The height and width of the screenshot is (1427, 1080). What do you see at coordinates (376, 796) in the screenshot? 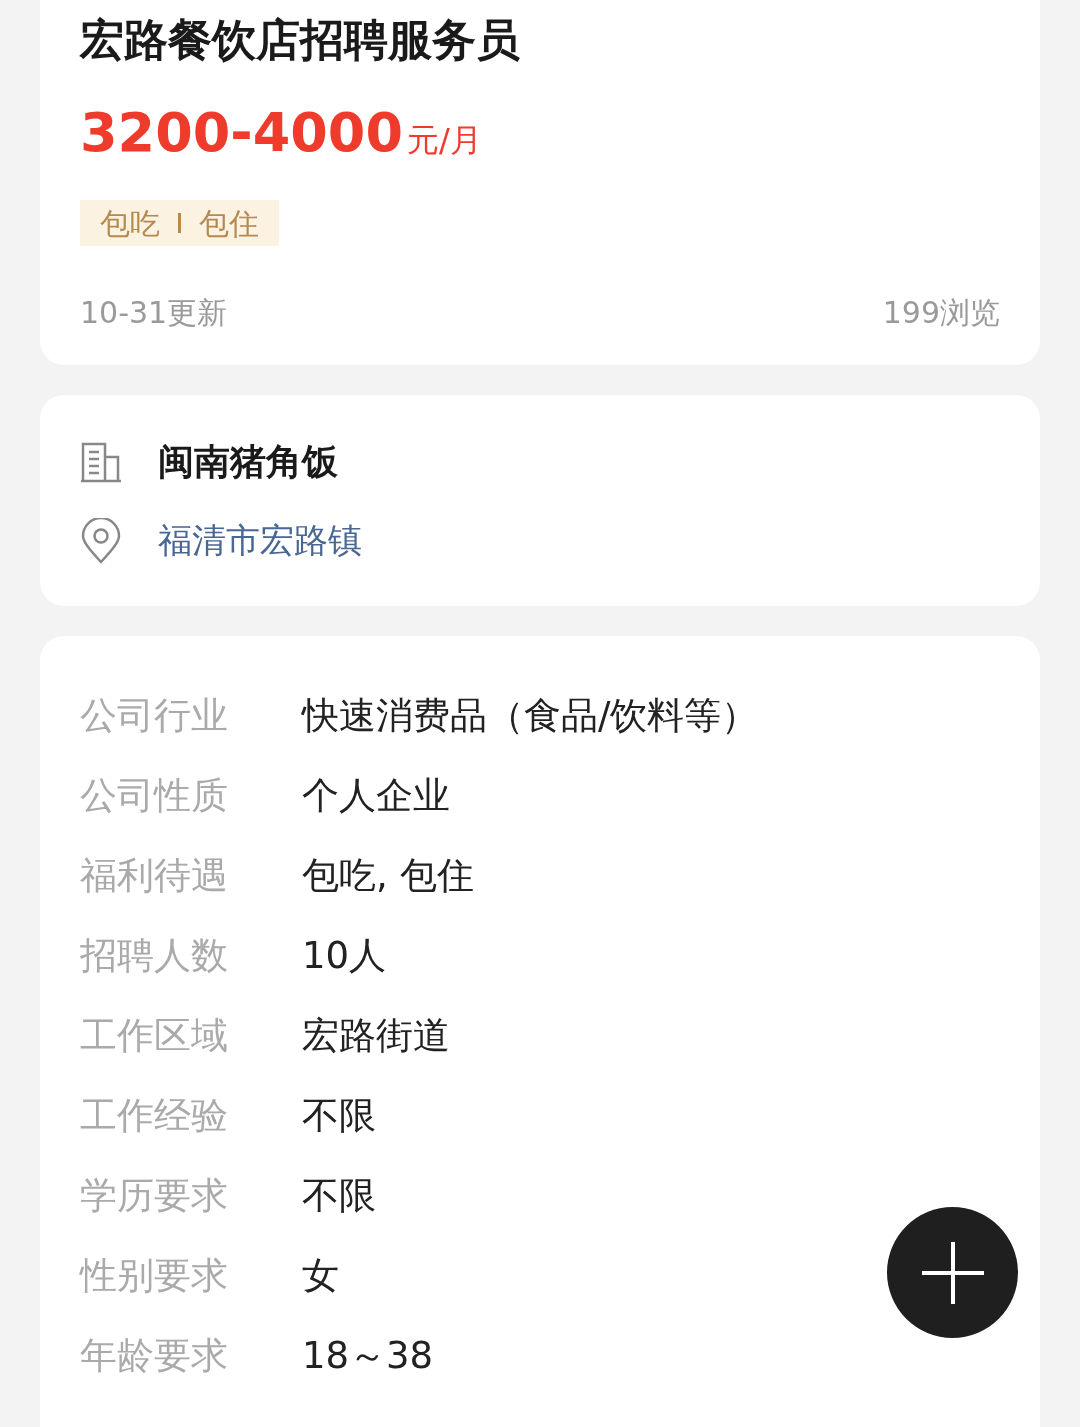
I see `detail-value: 个人企业` at bounding box center [376, 796].